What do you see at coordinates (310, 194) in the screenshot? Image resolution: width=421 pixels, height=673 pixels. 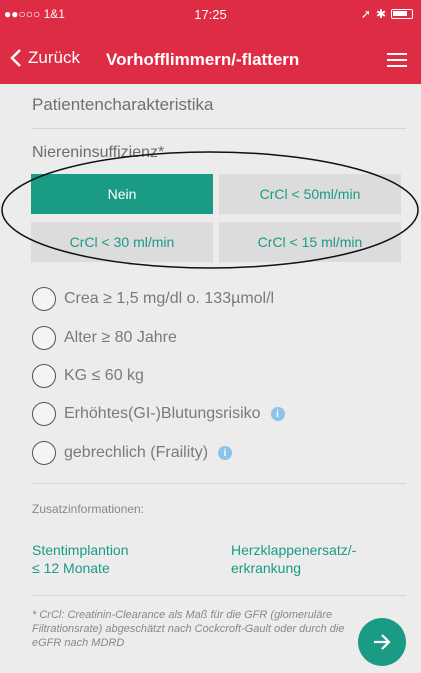 I see `option-crcl-50: CrCl < 50ml/min` at bounding box center [310, 194].